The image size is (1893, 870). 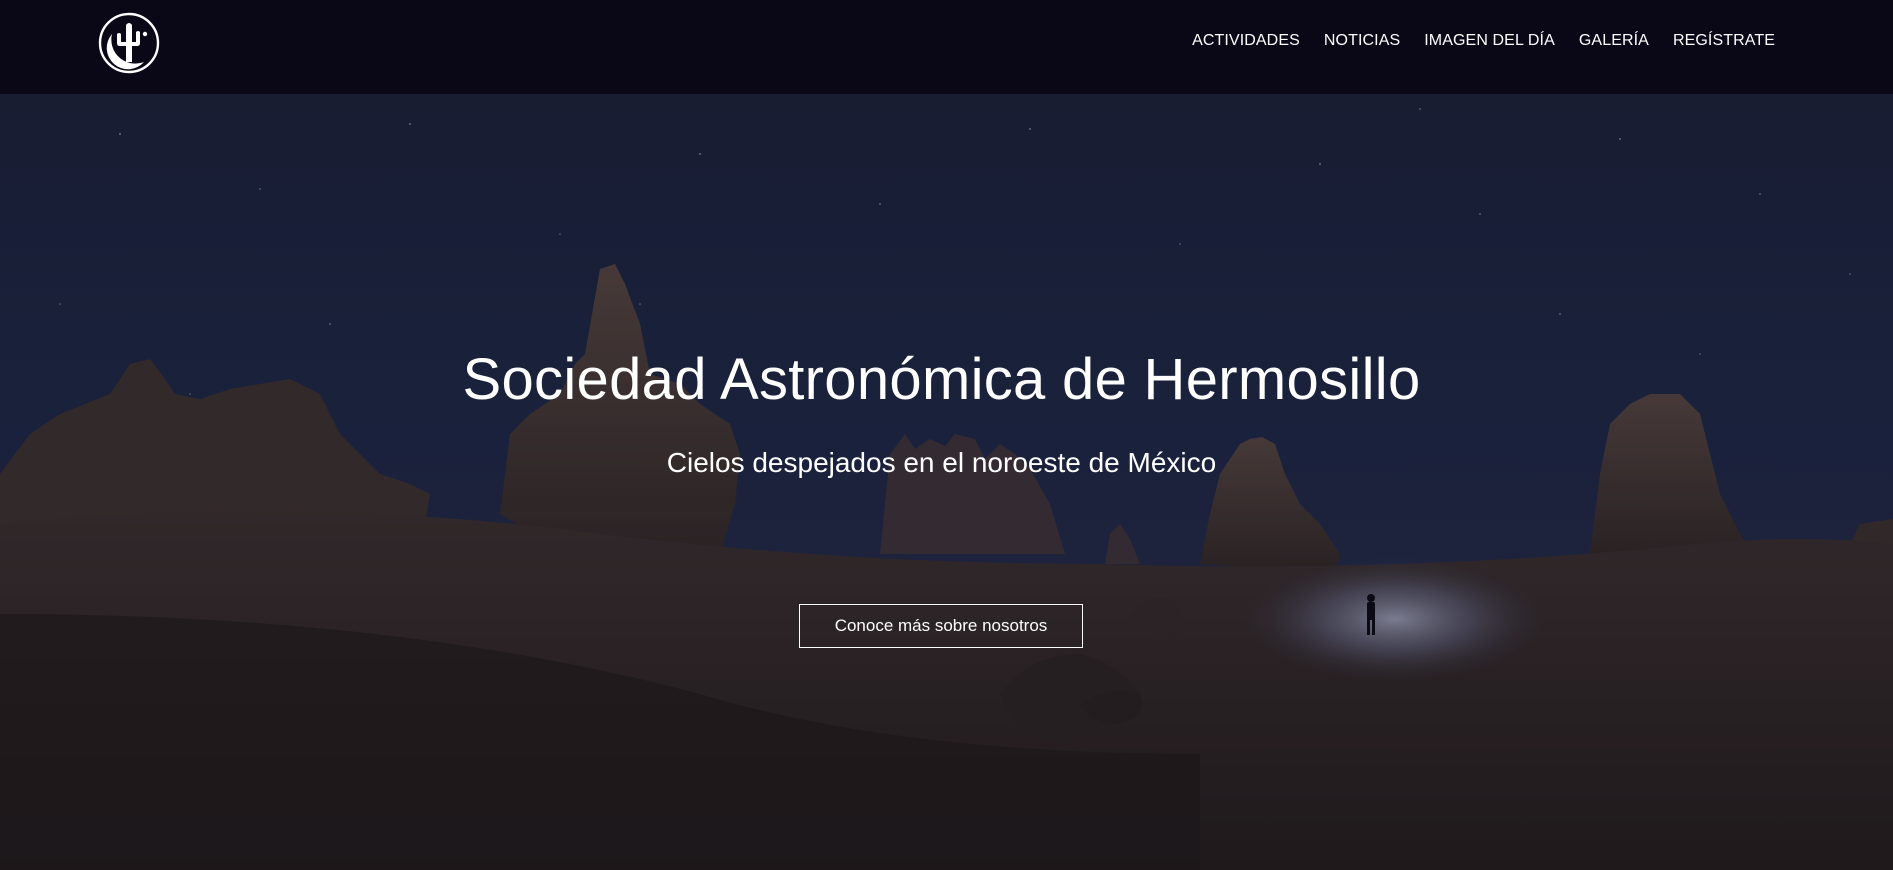 What do you see at coordinates (1489, 41) in the screenshot?
I see `nav-item-imagen-del-dia: IMAGEN DEL DÍA` at bounding box center [1489, 41].